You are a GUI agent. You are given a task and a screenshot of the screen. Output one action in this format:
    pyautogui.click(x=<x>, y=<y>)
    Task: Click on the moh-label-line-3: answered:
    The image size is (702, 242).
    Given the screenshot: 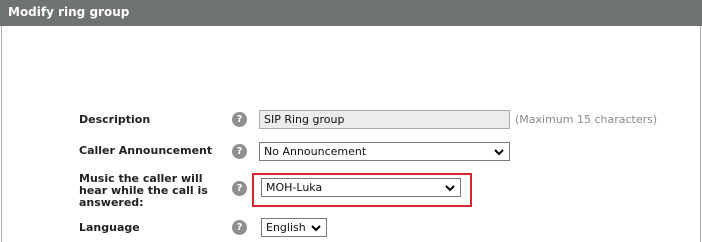 What is the action you would take?
    pyautogui.click(x=111, y=202)
    